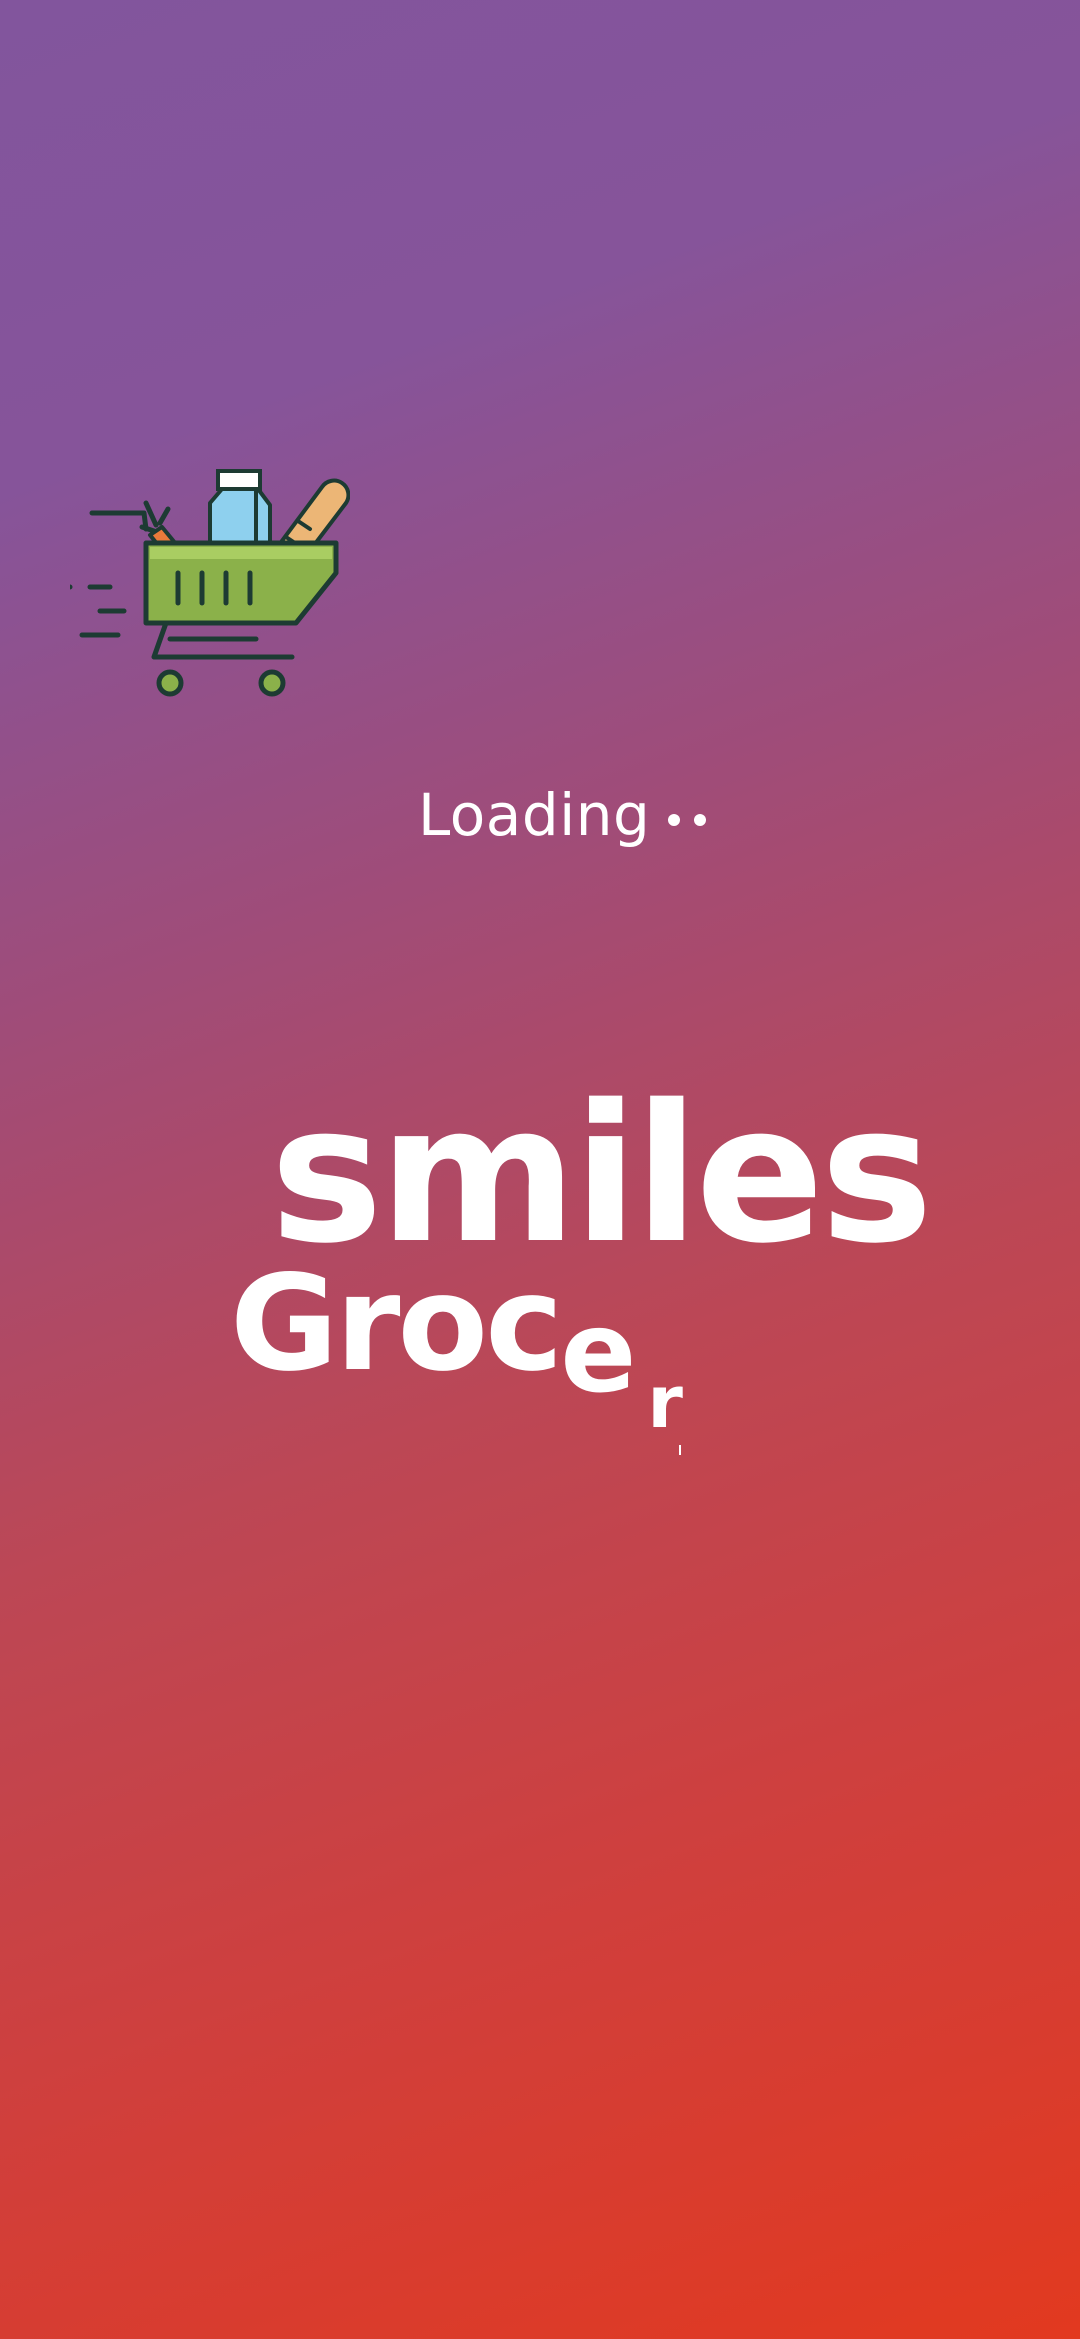 The height and width of the screenshot is (2339, 1080). I want to click on logo-smiles-text: smiles, so click(601, 1174).